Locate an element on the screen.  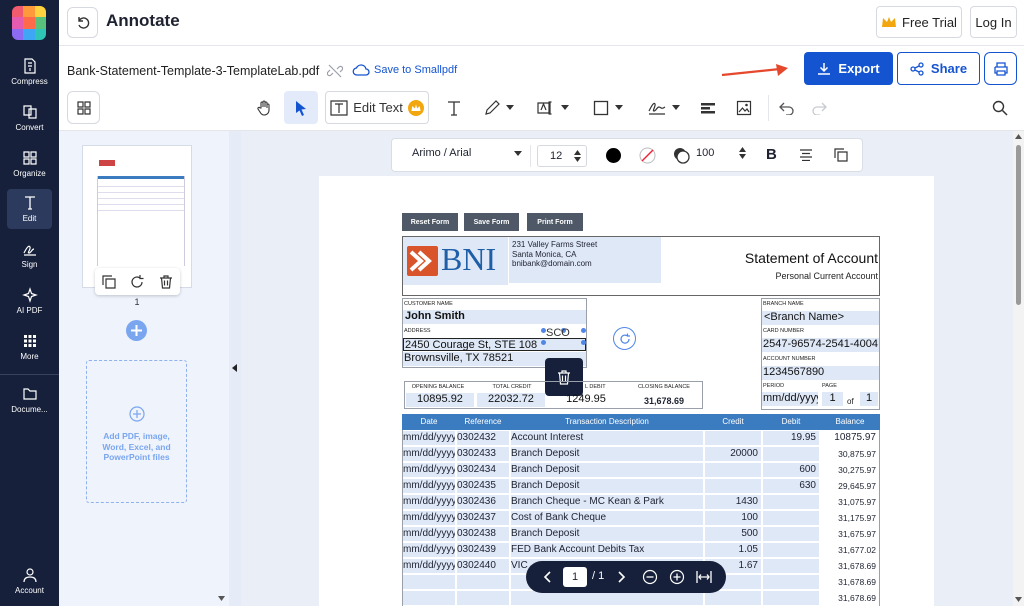
page-total-field: 1 is located at coordinates (869, 399).